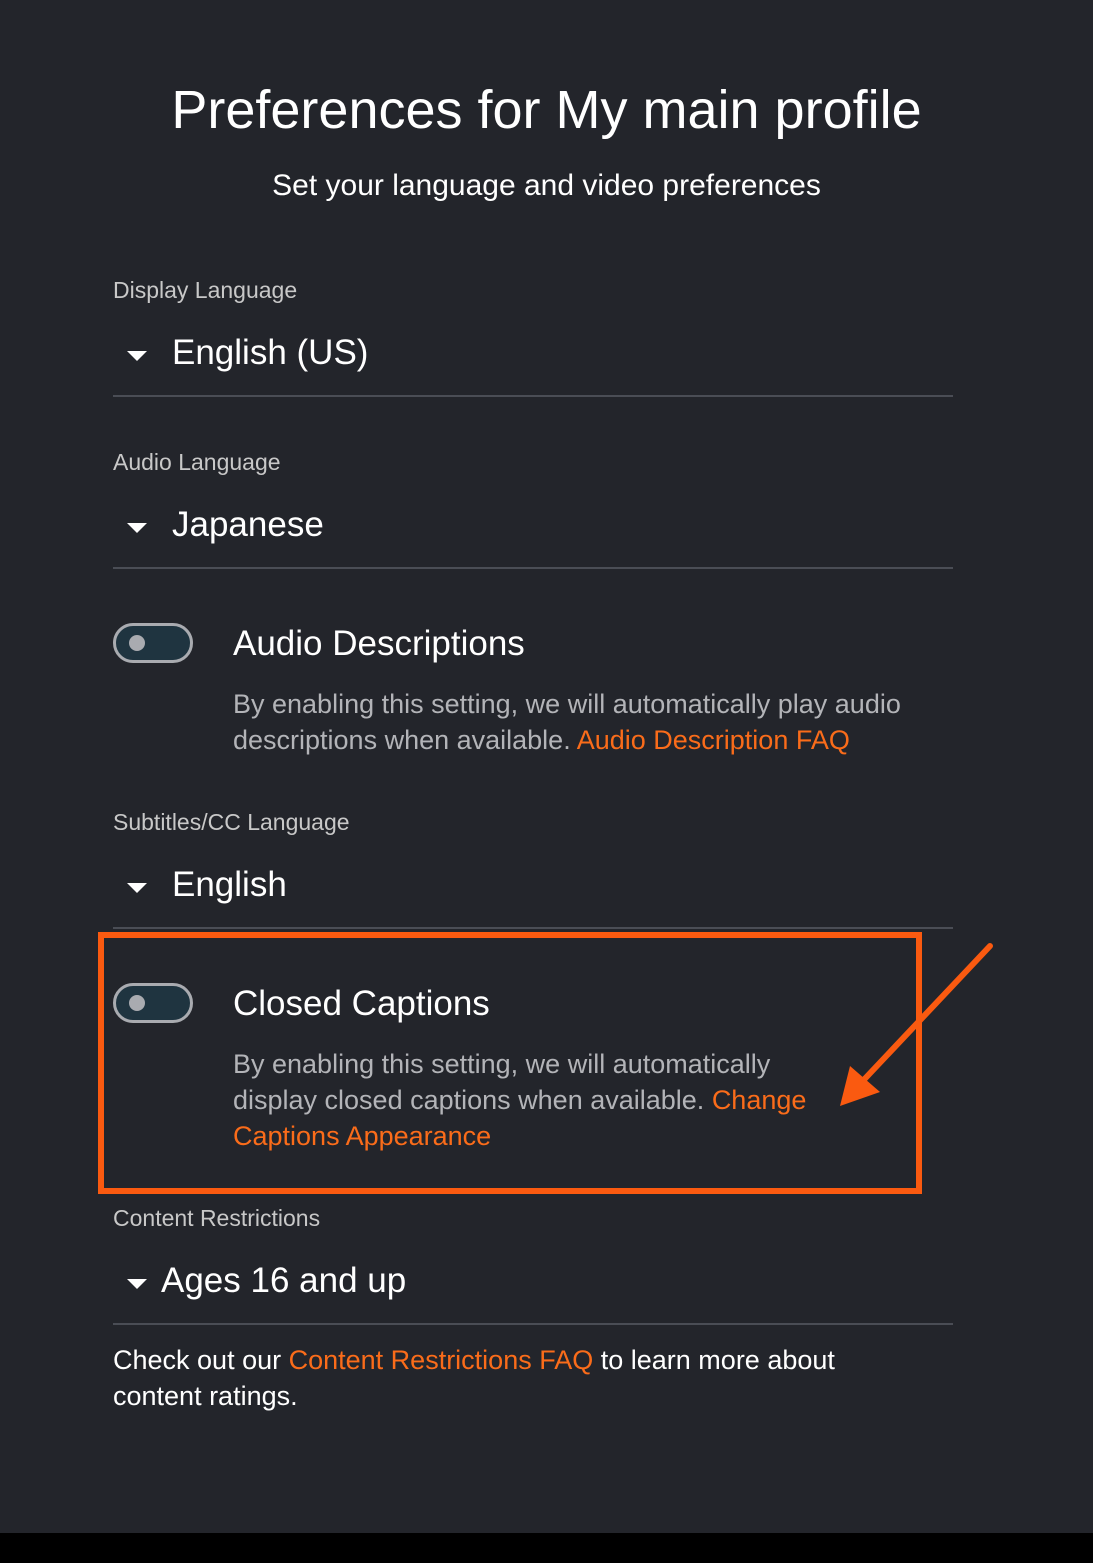 The height and width of the screenshot is (1563, 1093). I want to click on audio-language-label: Audio Language, so click(197, 462).